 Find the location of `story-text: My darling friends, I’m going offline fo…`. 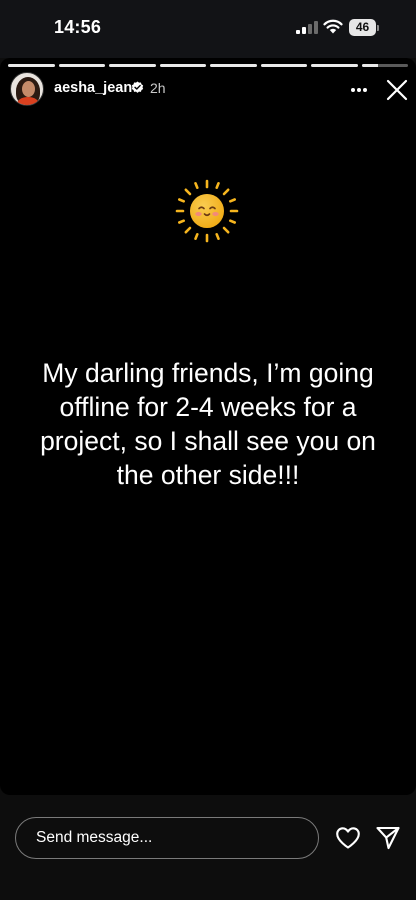

story-text: My darling friends, I’m going offline fo… is located at coordinates (208, 424).